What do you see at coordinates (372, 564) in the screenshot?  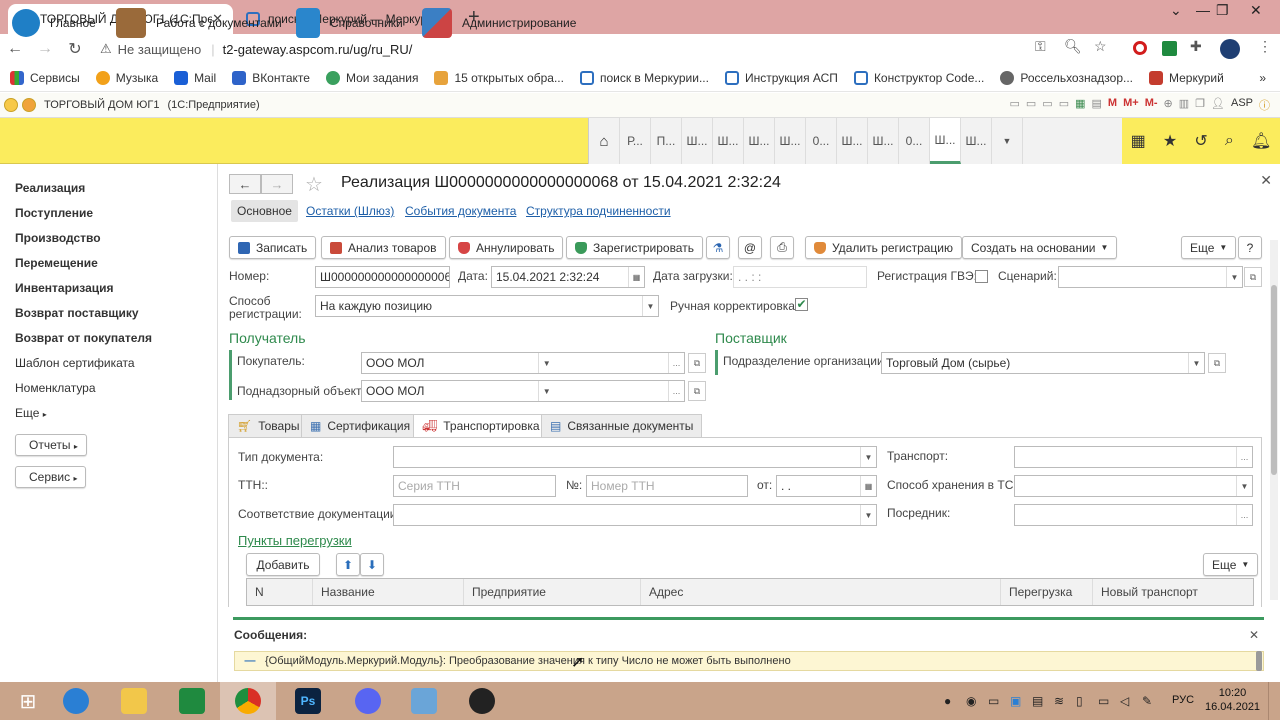 I see `move-down-icon: ⬇` at bounding box center [372, 564].